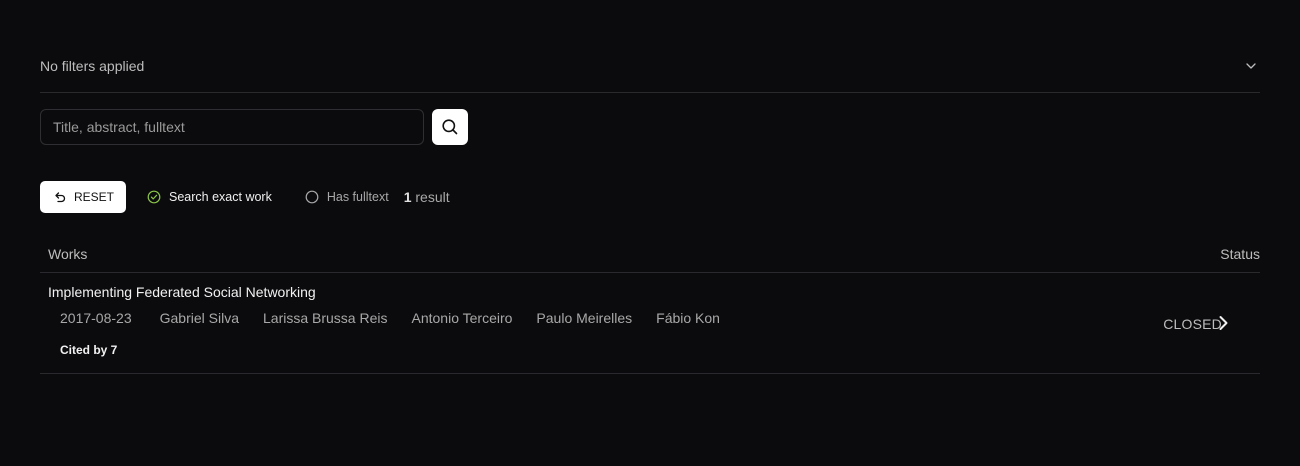 The width and height of the screenshot is (1300, 466). Describe the element at coordinates (650, 67) in the screenshot. I see `filters-toggle: No filters applied` at that location.